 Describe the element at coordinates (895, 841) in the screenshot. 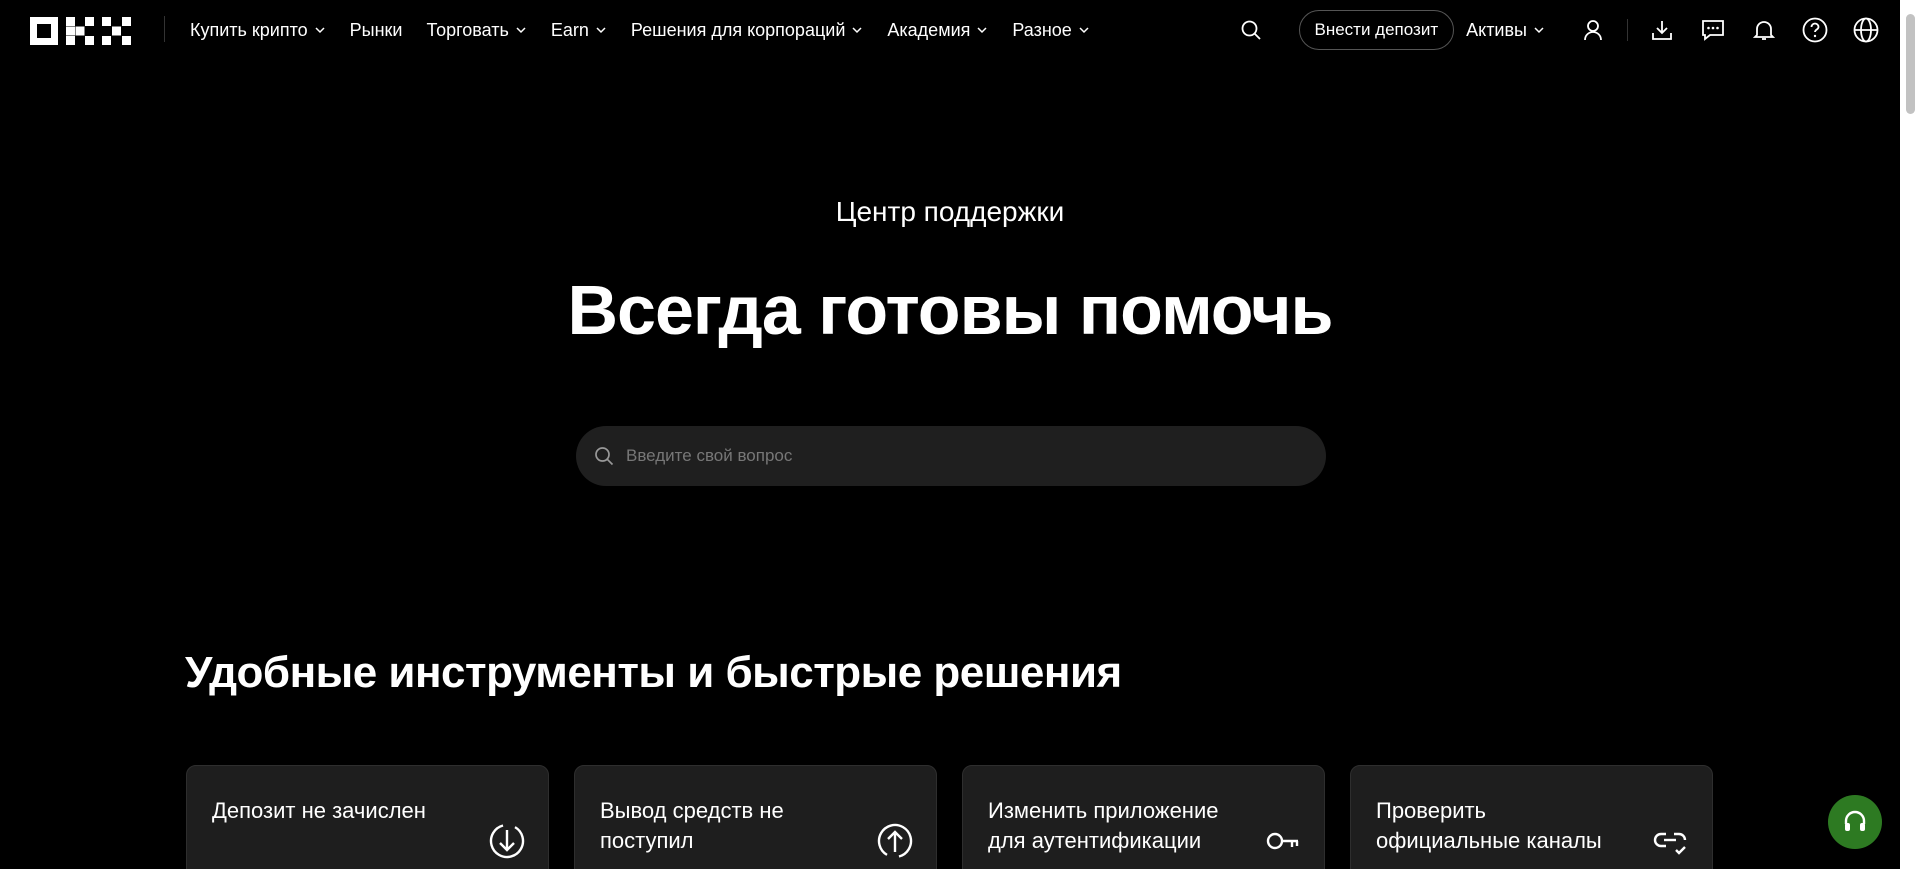

I see `withdraw-arrow-icon` at that location.